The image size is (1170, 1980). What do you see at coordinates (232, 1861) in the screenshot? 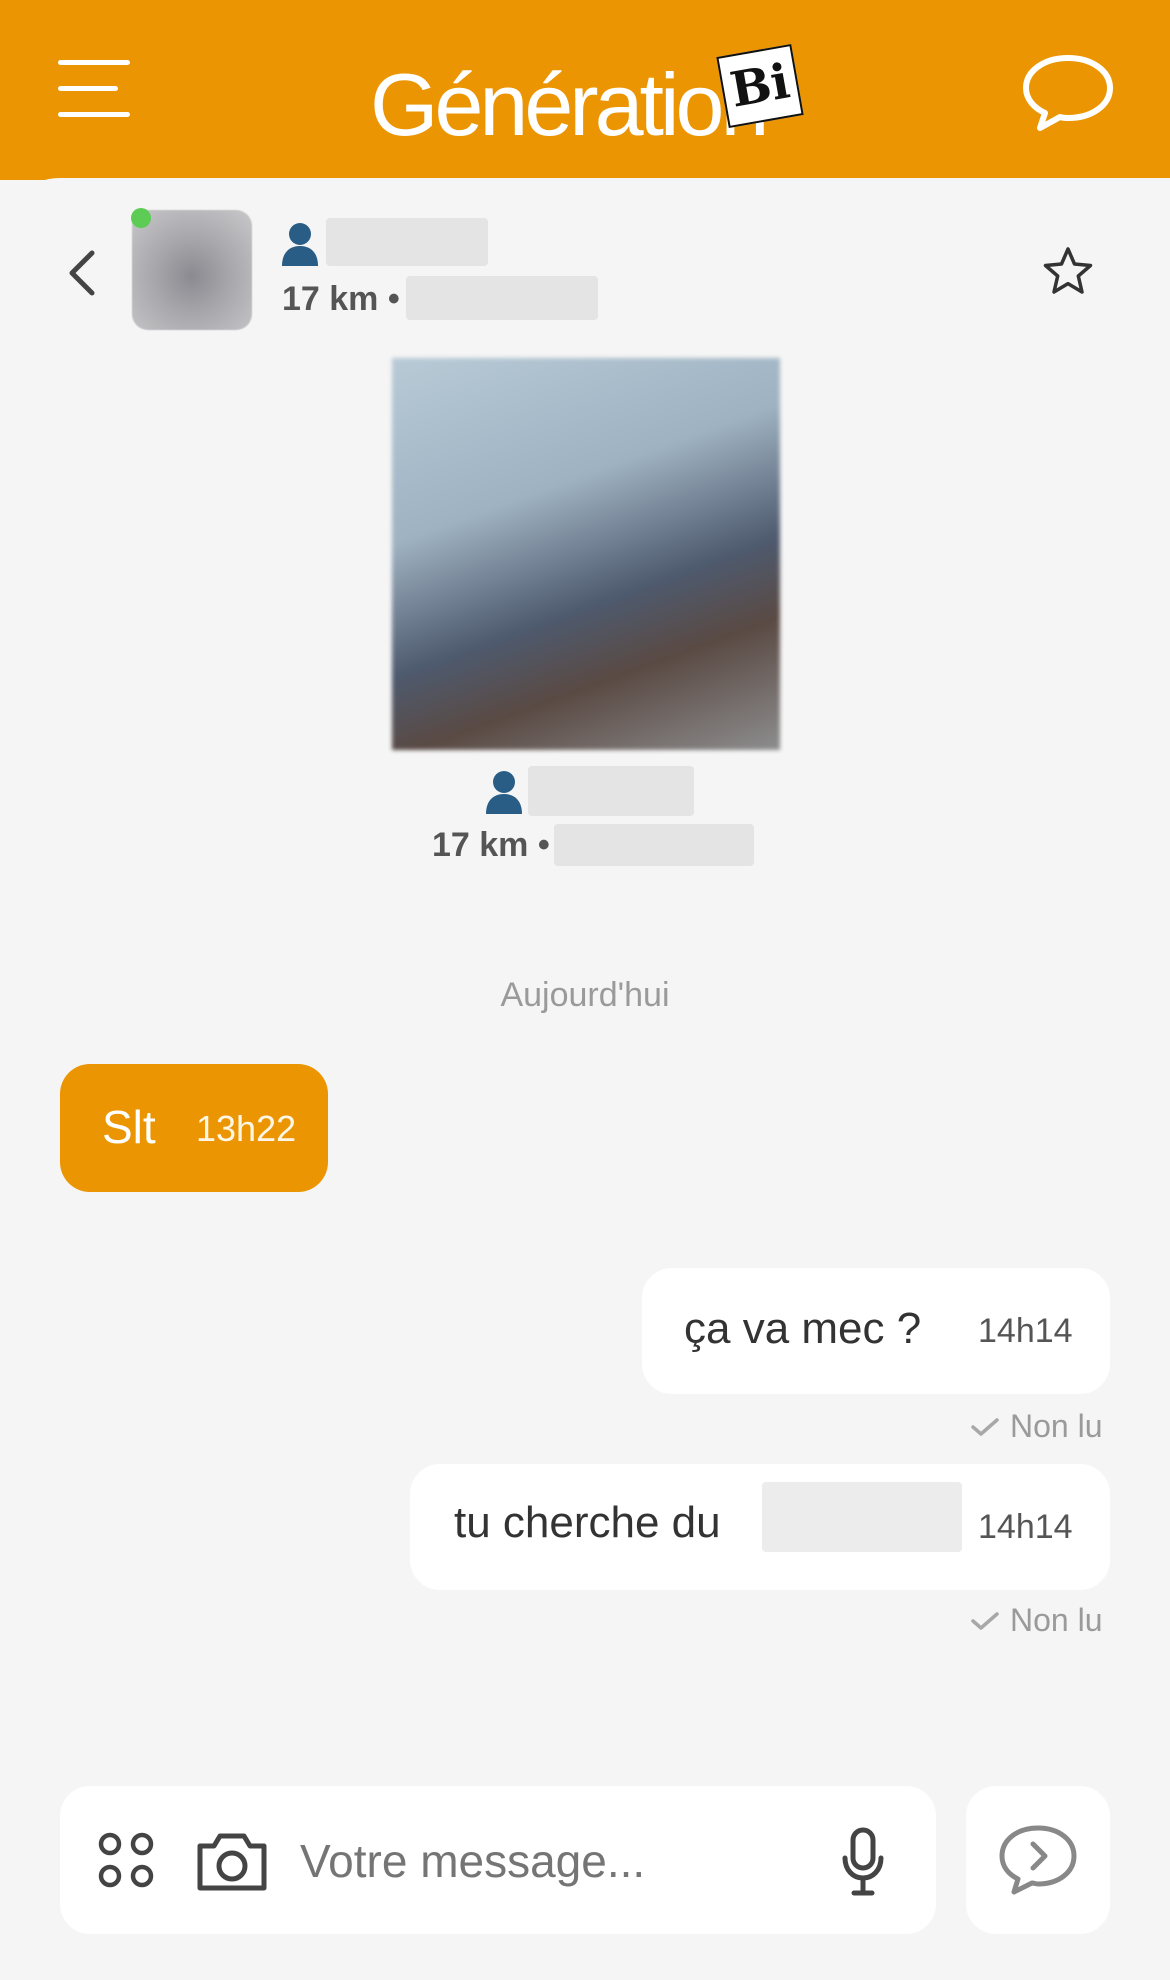
I see `camera-icon` at bounding box center [232, 1861].